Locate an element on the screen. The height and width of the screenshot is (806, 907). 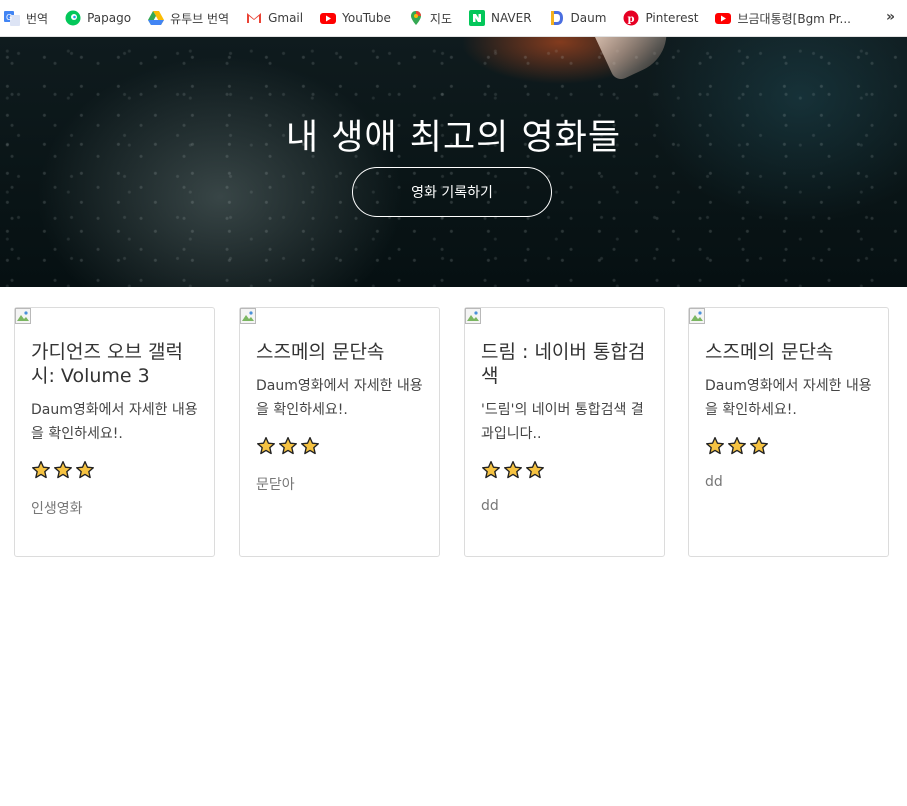
naver-icon is located at coordinates (477, 18).